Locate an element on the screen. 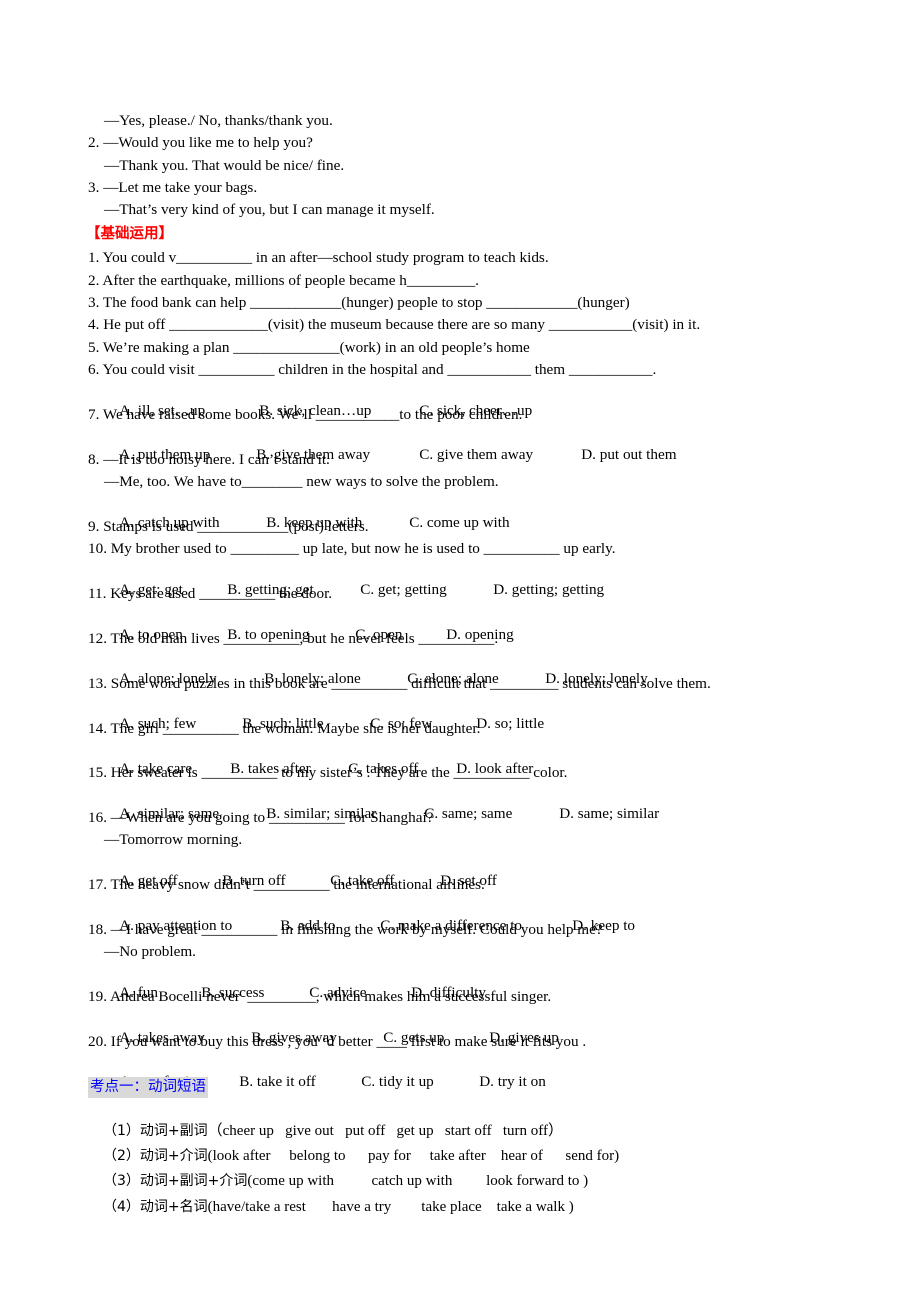 Image resolution: width=920 pixels, height=1302 pixels. question-reply: —No problem. is located at coordinates (150, 951).